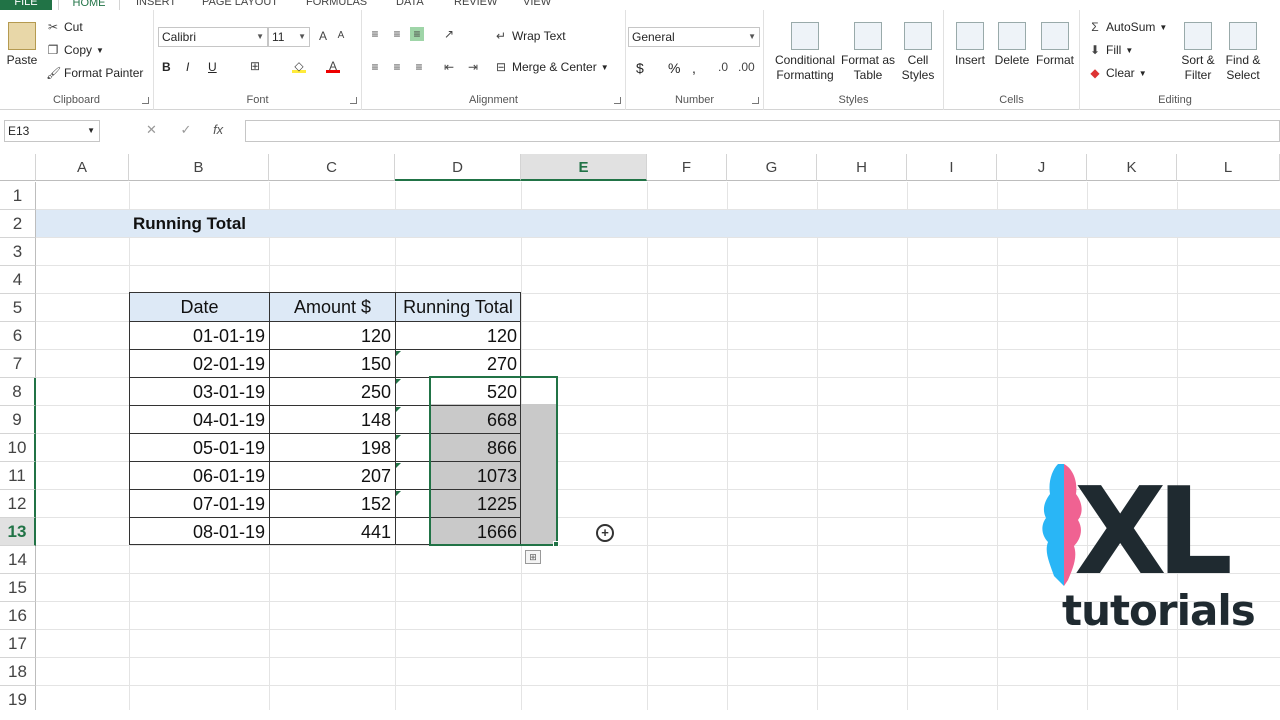  Describe the element at coordinates (26, 5) in the screenshot. I see `tab-file: FILE` at that location.